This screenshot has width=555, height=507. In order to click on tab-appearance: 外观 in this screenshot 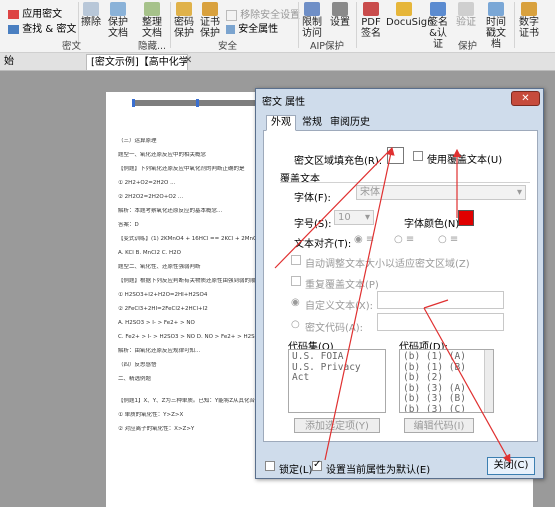, I will do `click(281, 123)`.